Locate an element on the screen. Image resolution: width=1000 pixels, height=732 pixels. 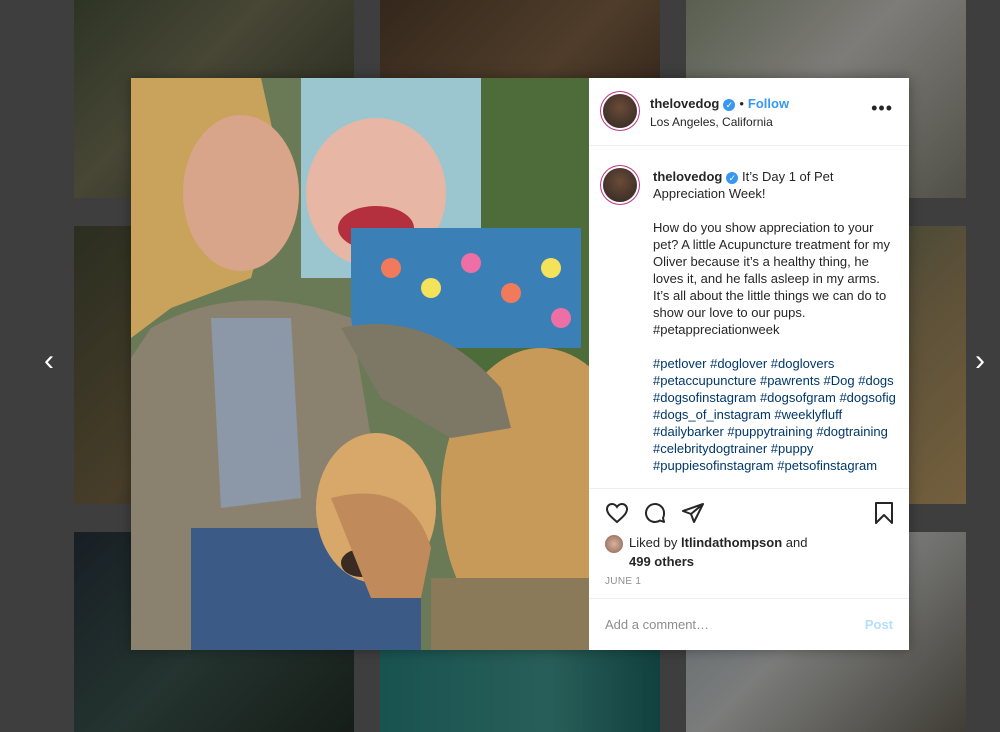
more-options-icon: ••• is located at coordinates (882, 108).